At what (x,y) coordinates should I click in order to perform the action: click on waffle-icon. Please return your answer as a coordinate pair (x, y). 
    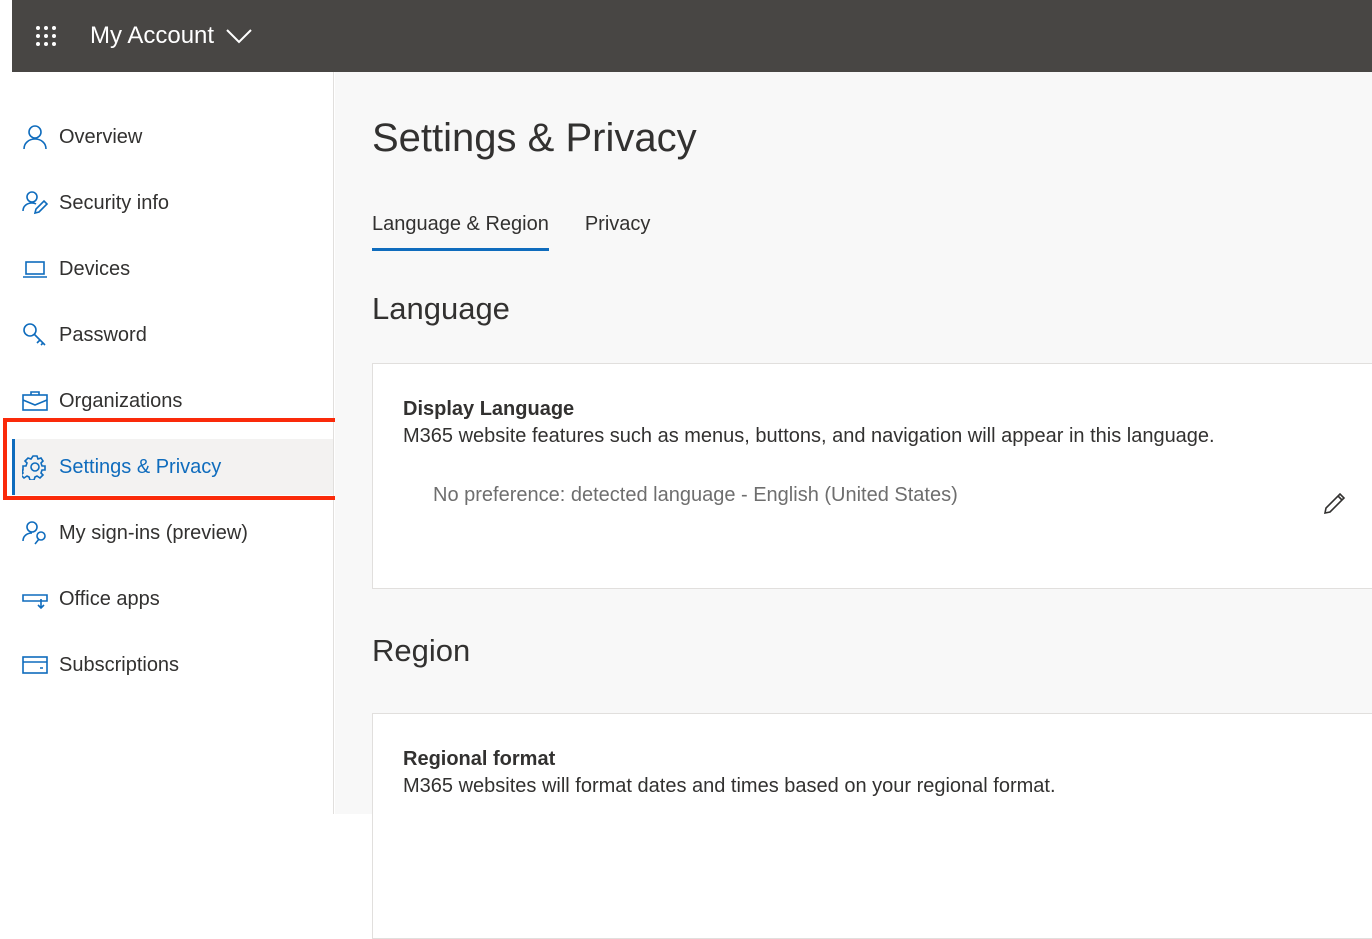
    Looking at the image, I should click on (46, 36).